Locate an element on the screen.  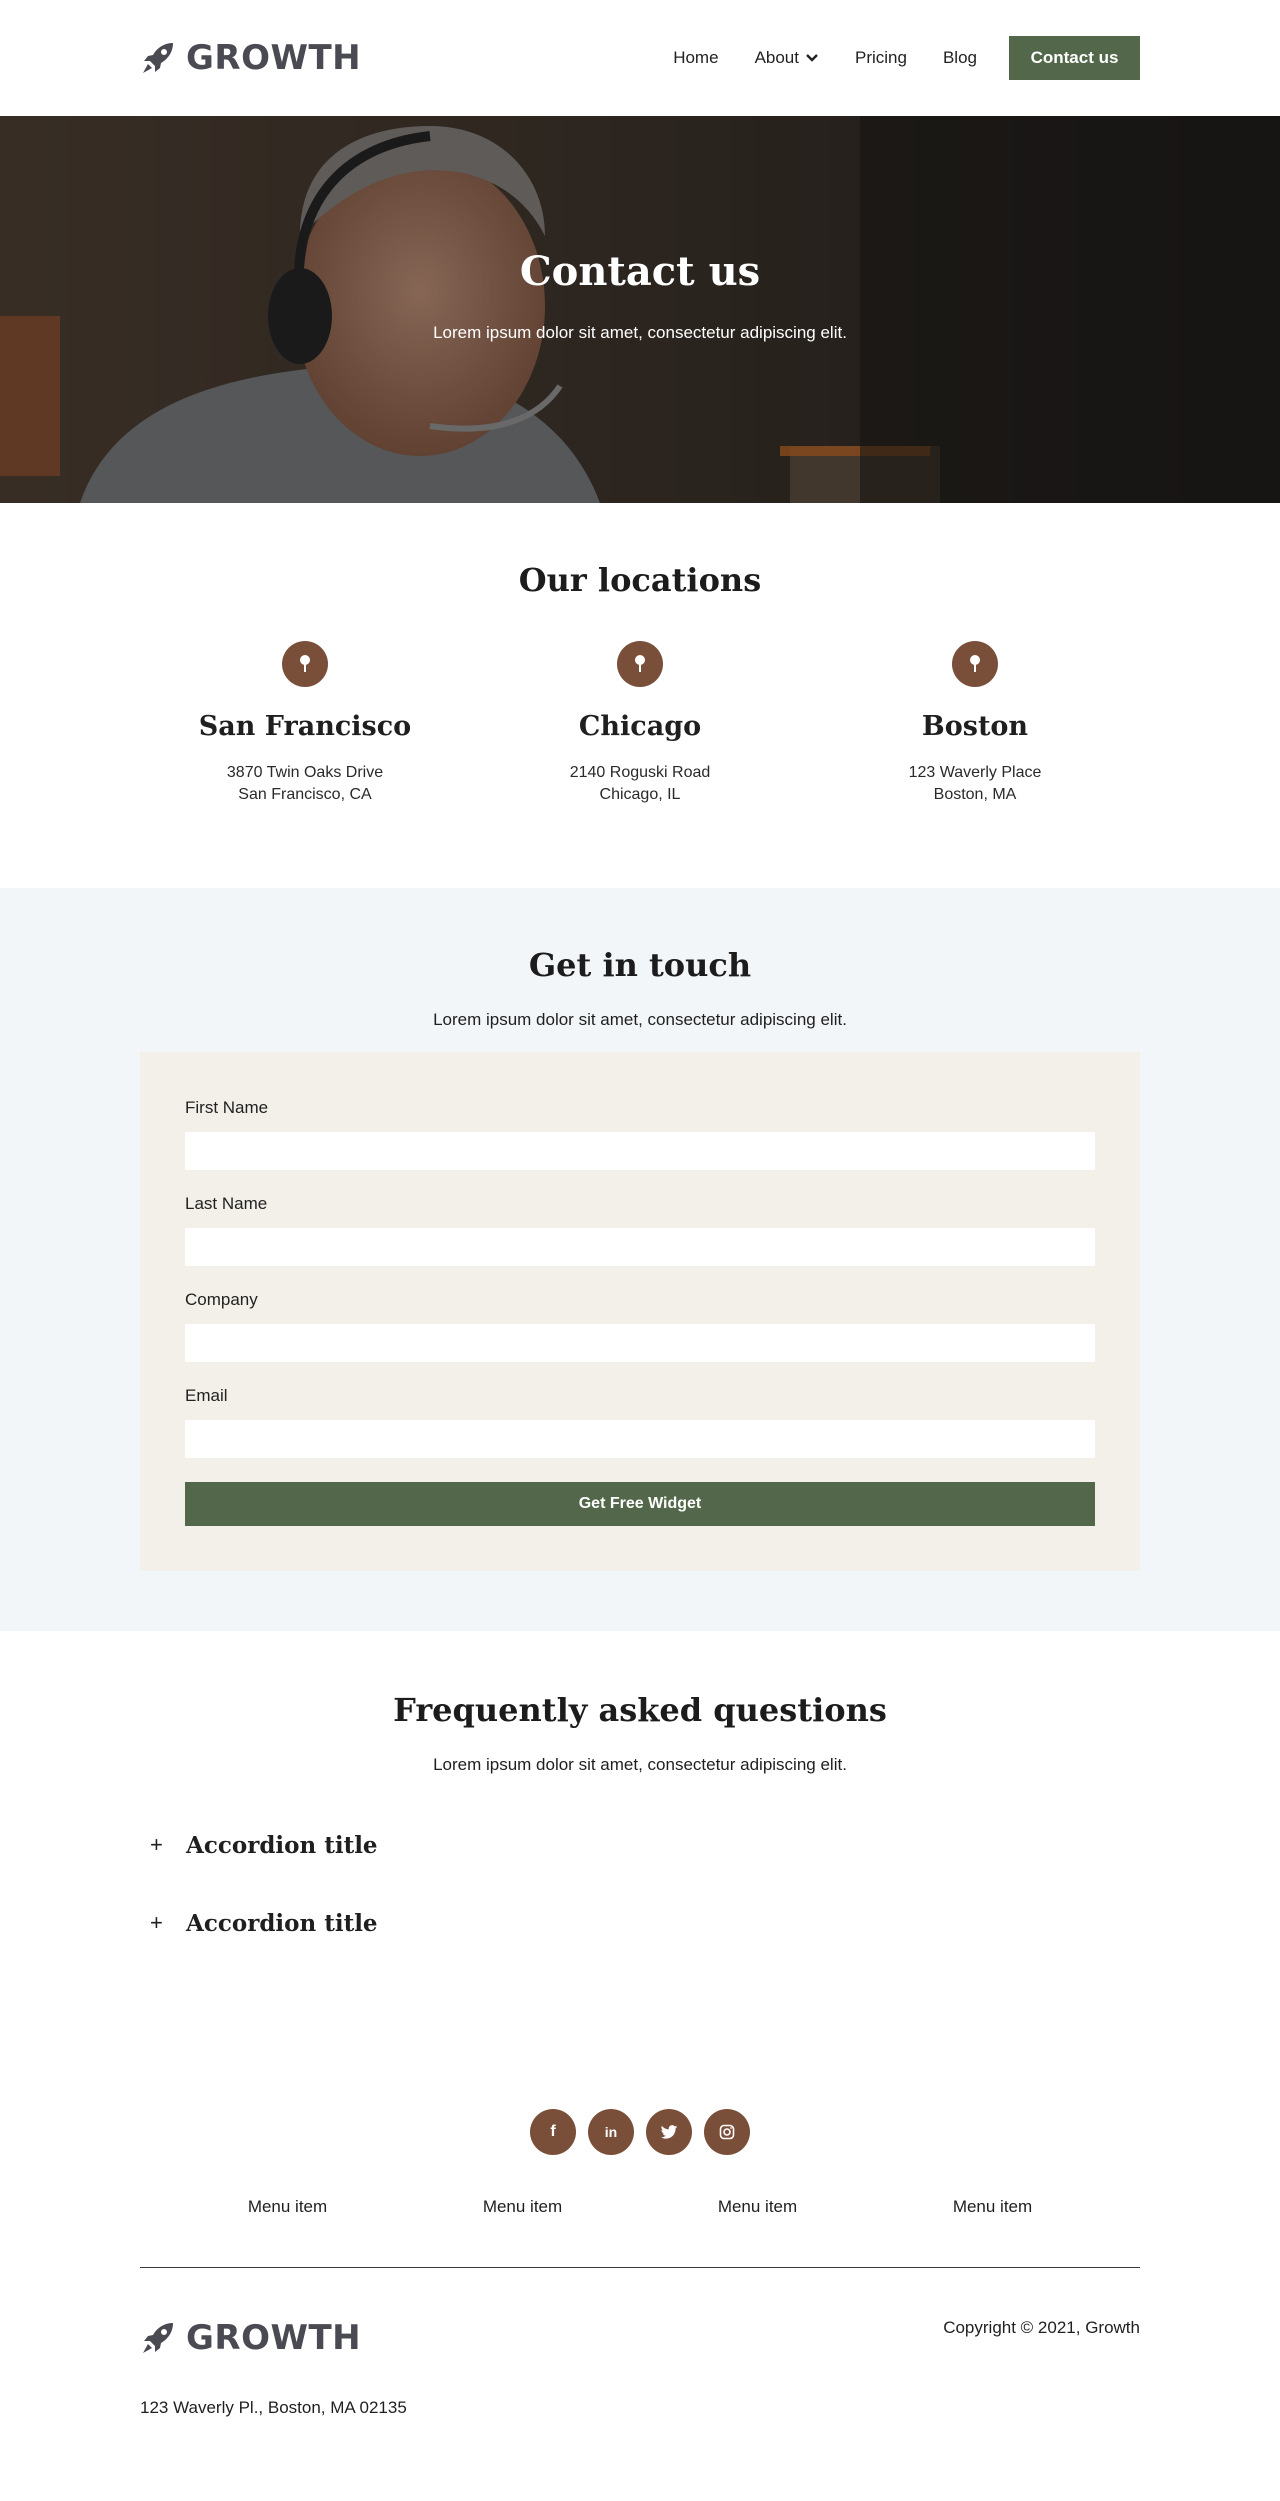
footer-menu: Menu item Menu item Menu item Menu item is located at coordinates (640, 2207).